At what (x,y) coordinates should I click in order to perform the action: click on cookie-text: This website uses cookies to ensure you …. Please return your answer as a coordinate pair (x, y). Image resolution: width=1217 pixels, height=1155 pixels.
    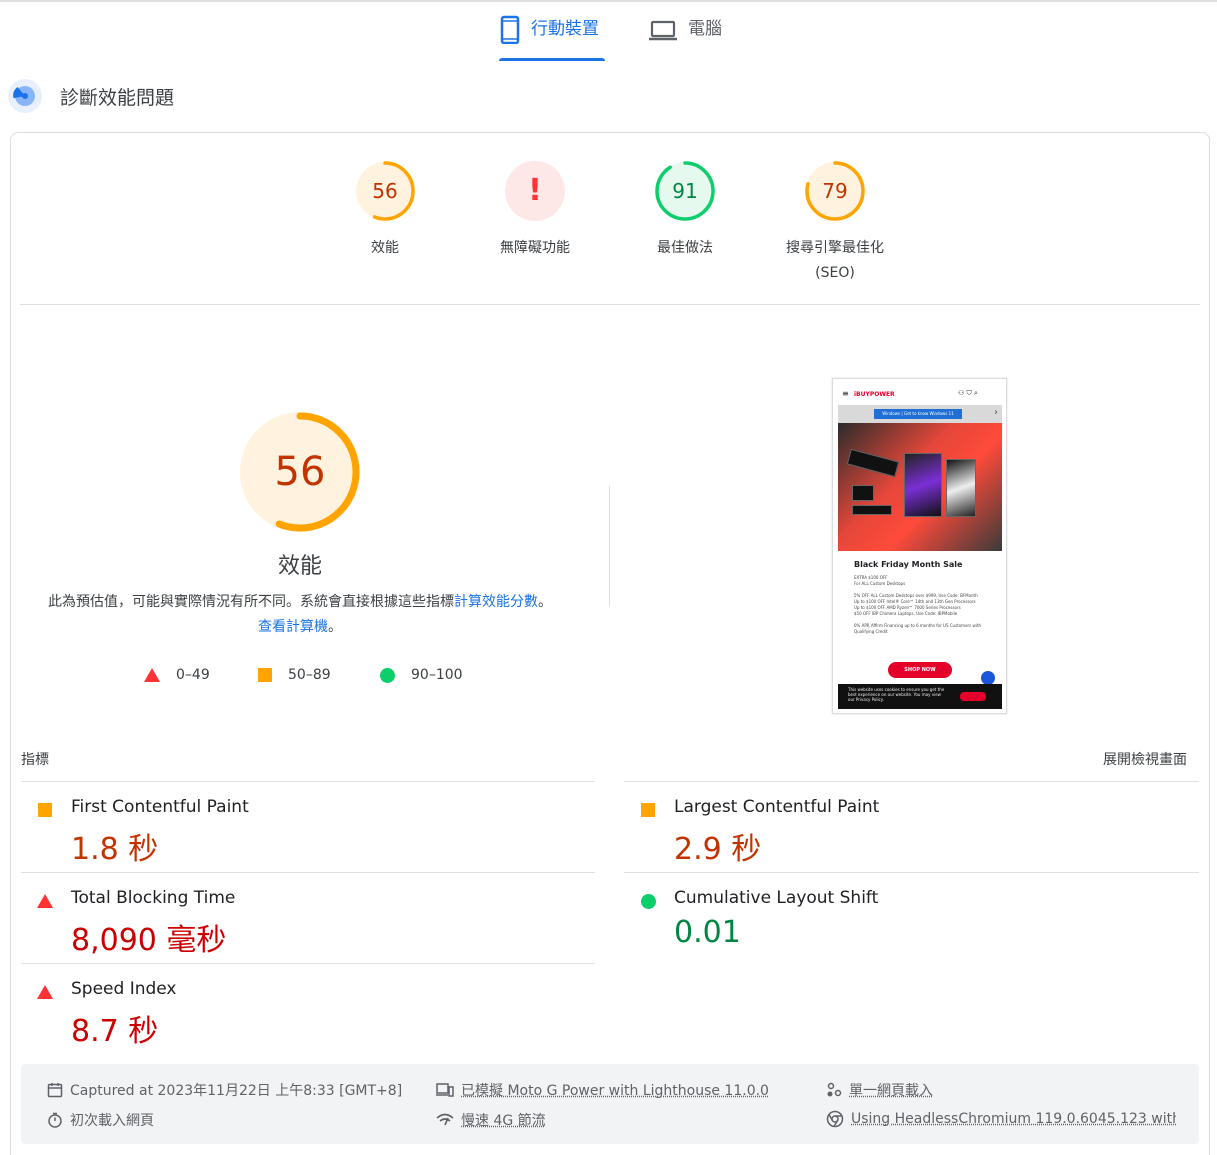
    Looking at the image, I should click on (896, 694).